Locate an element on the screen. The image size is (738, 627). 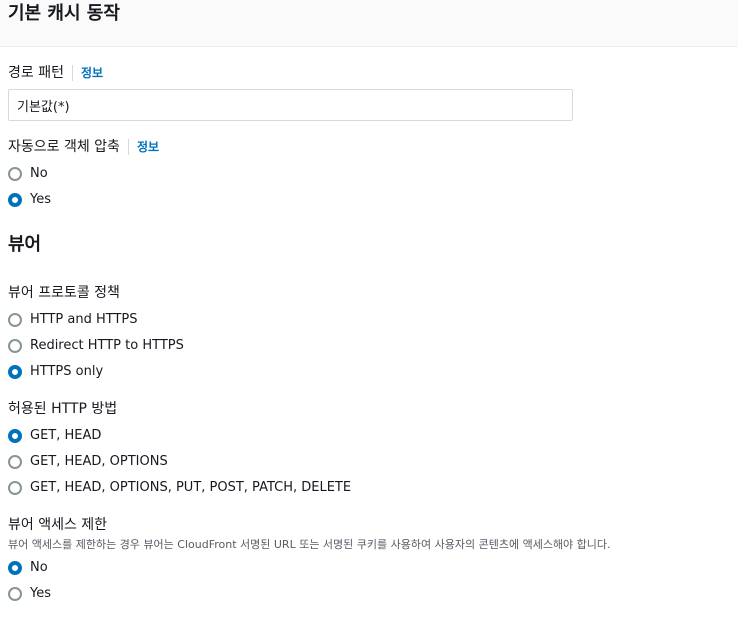
path-pattern-label: 경로 패턴 정보 is located at coordinates (55, 73).